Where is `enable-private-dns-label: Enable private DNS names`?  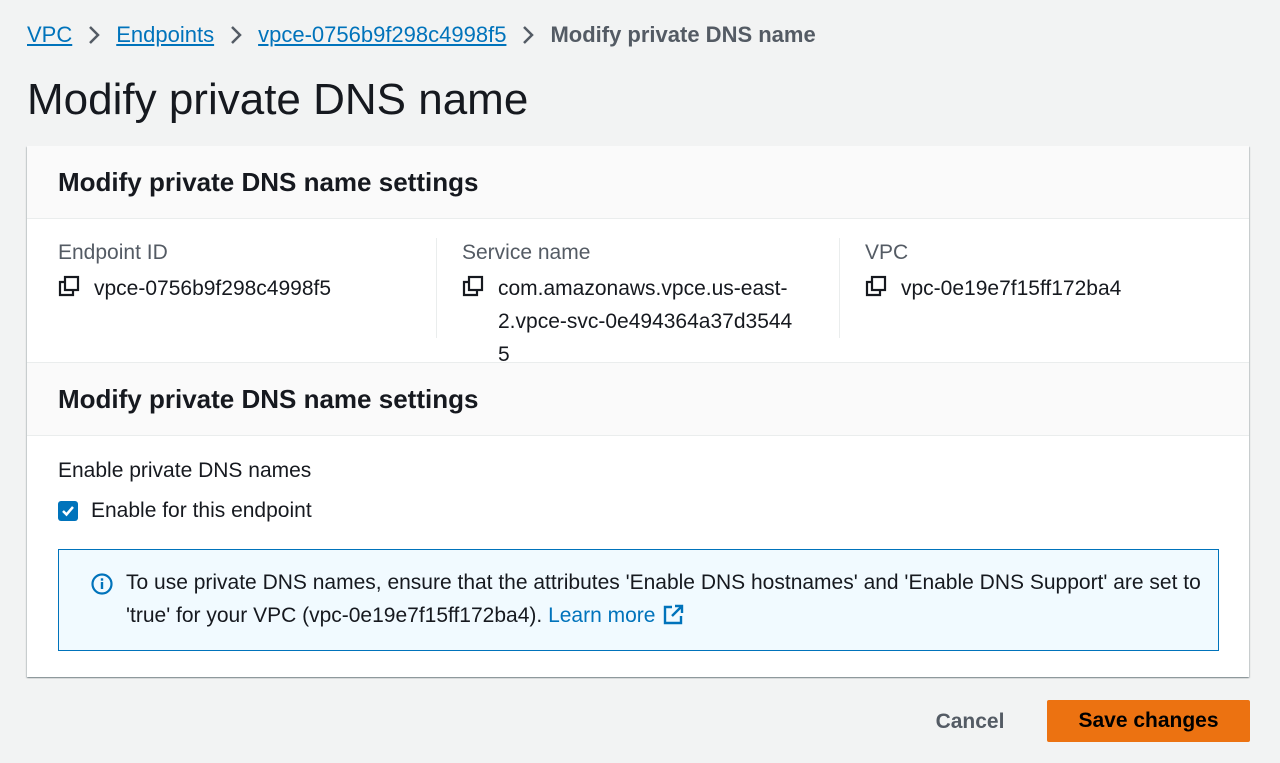 enable-private-dns-label: Enable private DNS names is located at coordinates (185, 470).